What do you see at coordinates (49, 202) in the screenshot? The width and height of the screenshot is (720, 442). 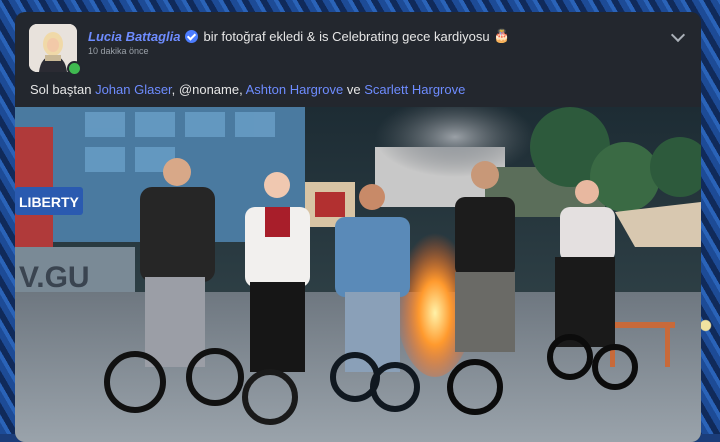 I see `liberty-sign: LIBERTY` at bounding box center [49, 202].